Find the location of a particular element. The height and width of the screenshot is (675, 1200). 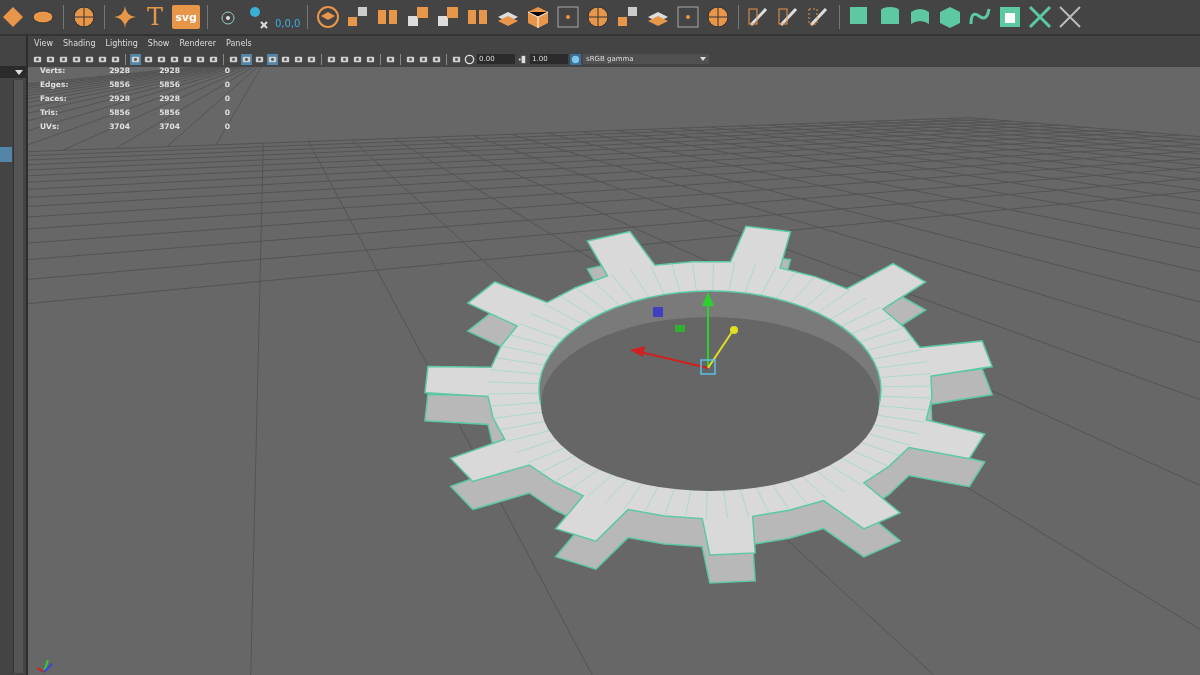

color-management-icon is located at coordinates (575, 59).